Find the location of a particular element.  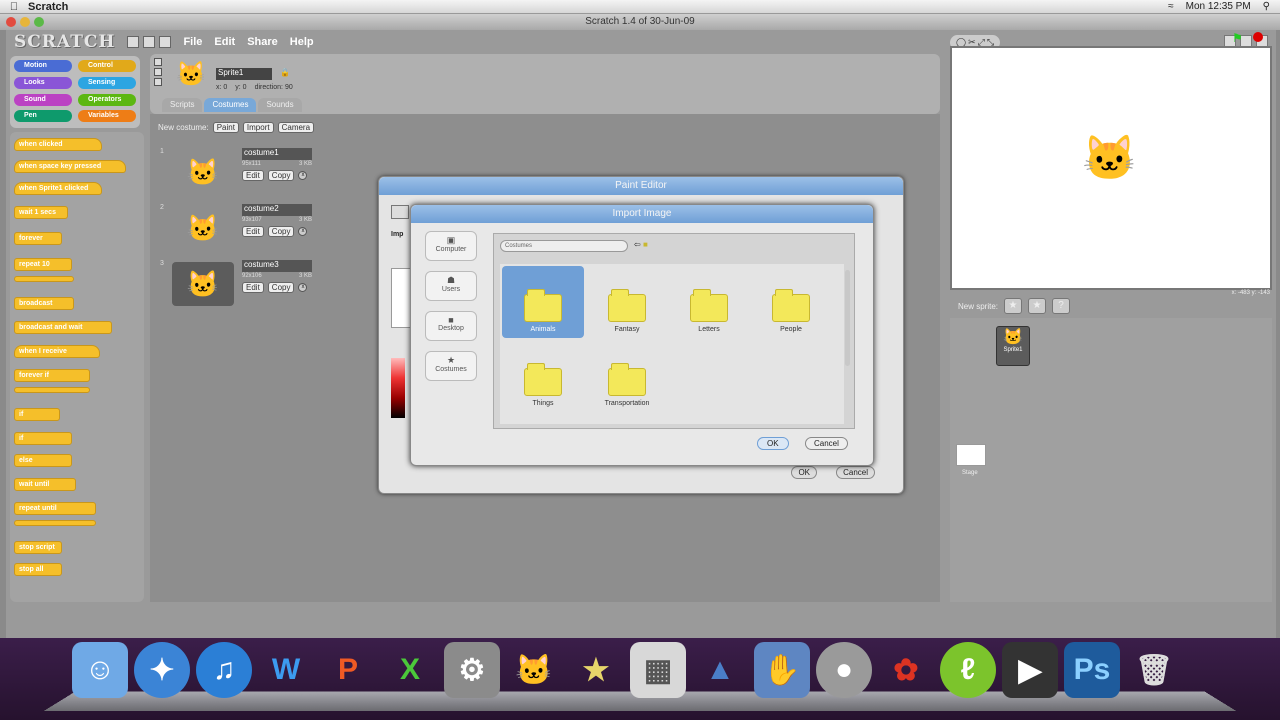

powerpoint-icon: P is located at coordinates (348, 670).